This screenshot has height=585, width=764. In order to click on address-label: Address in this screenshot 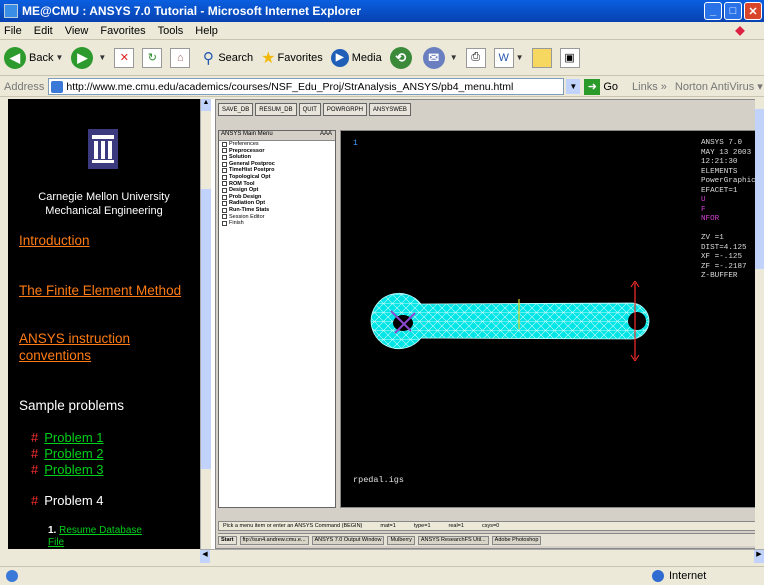, I will do `click(24, 86)`.